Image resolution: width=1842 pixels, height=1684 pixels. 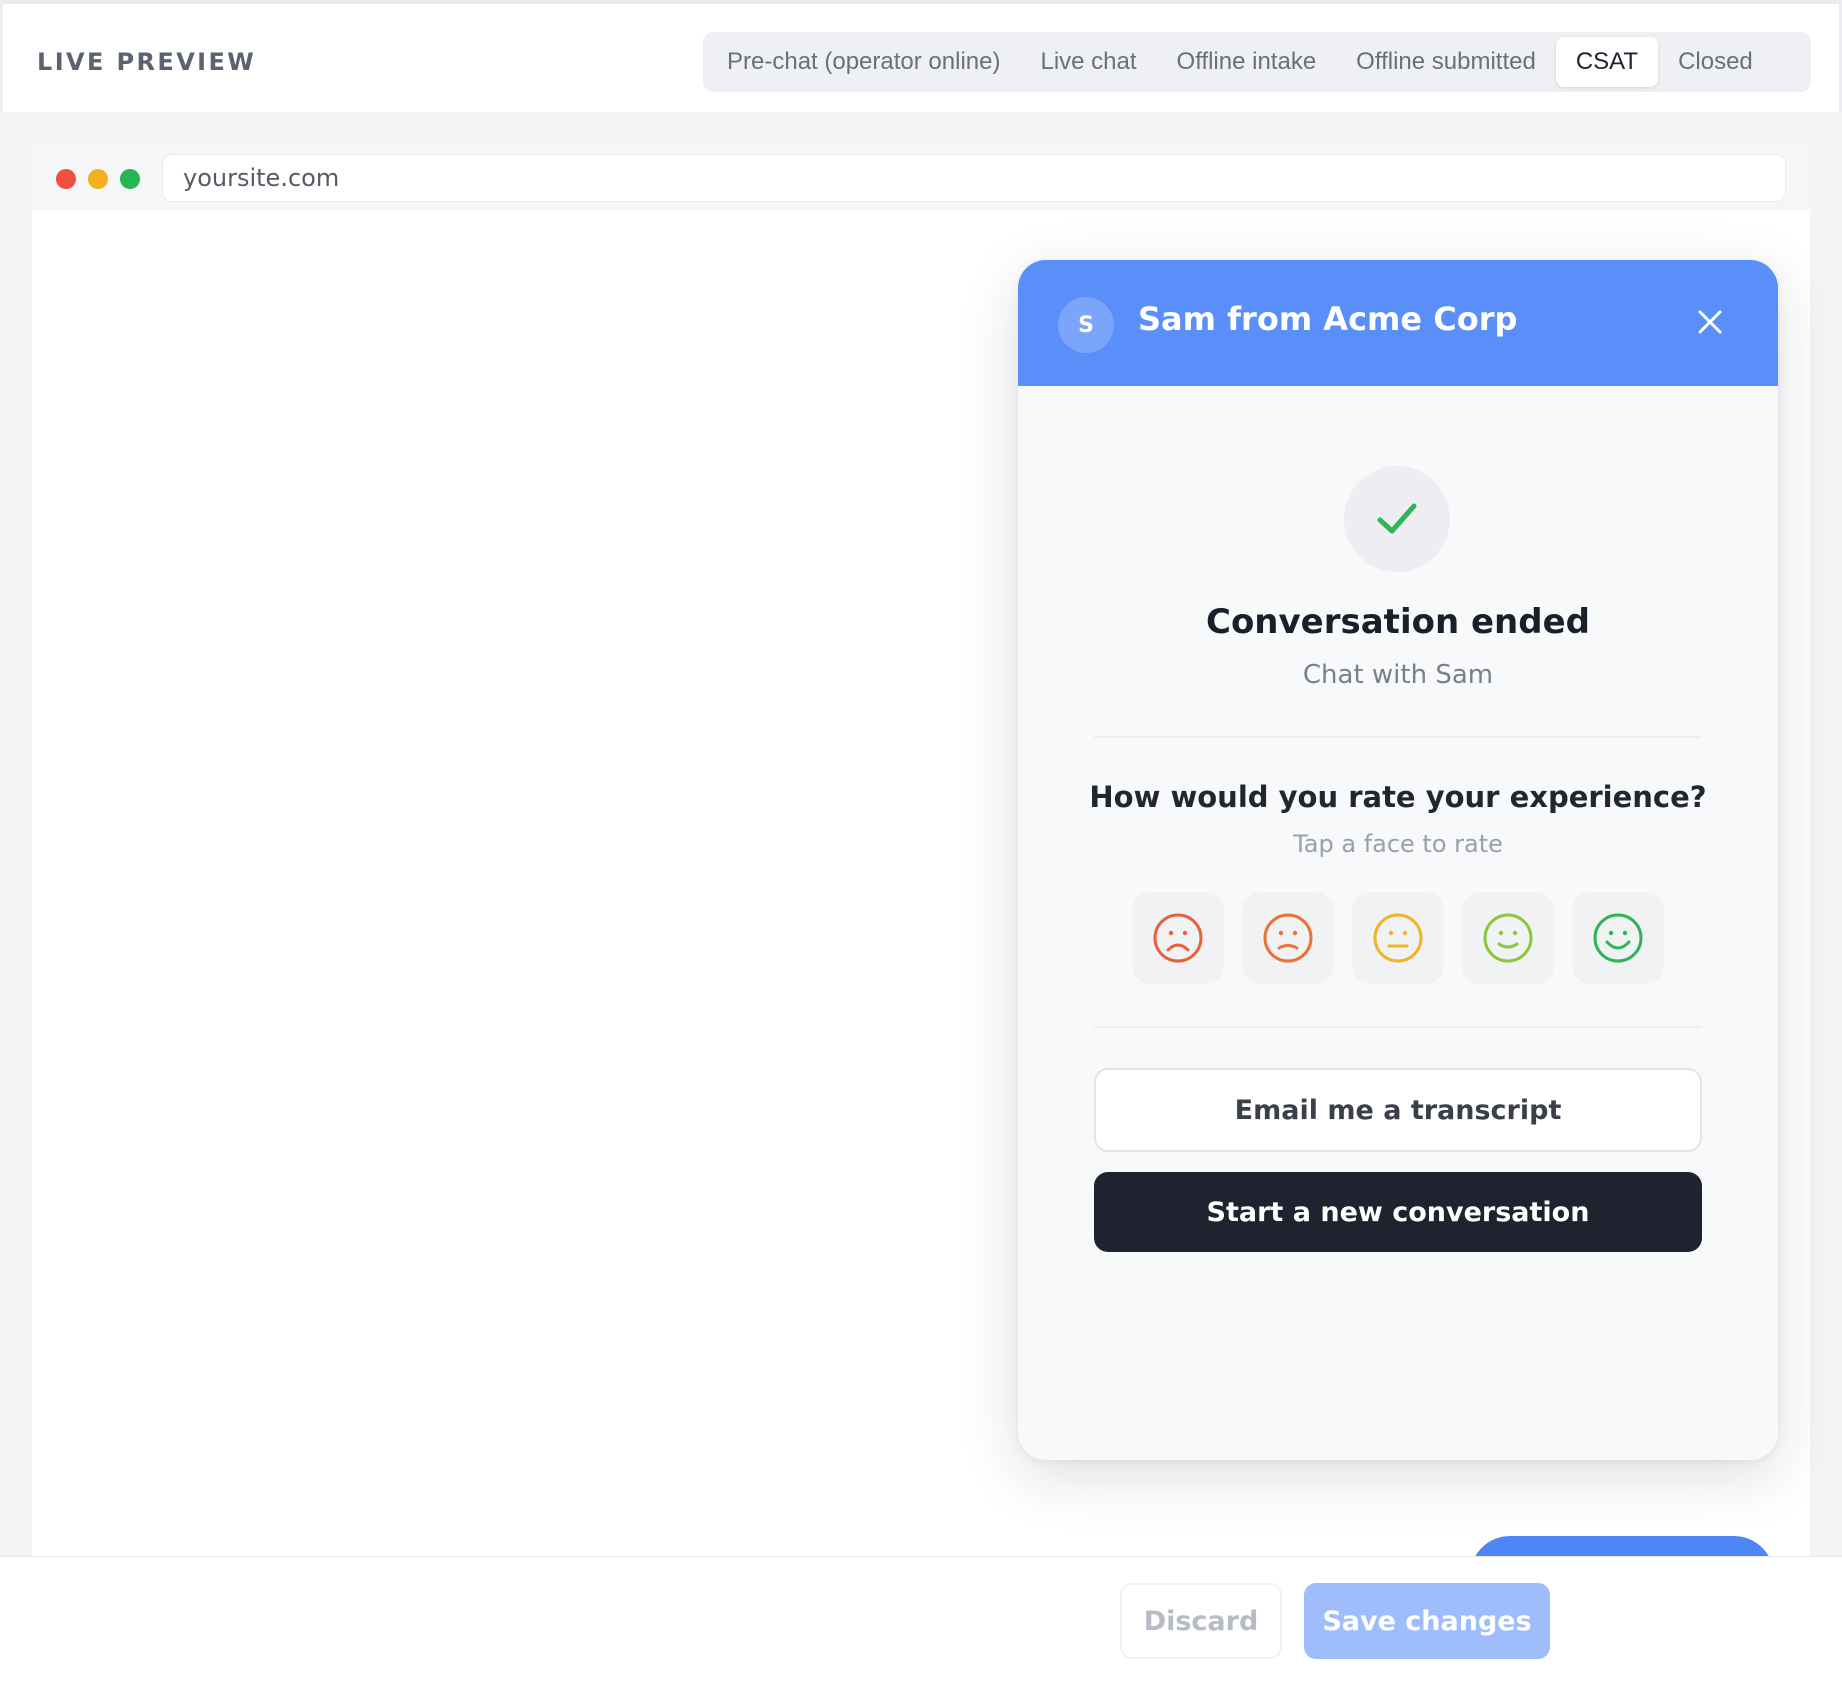 I want to click on close-dot-icon, so click(x=66, y=179).